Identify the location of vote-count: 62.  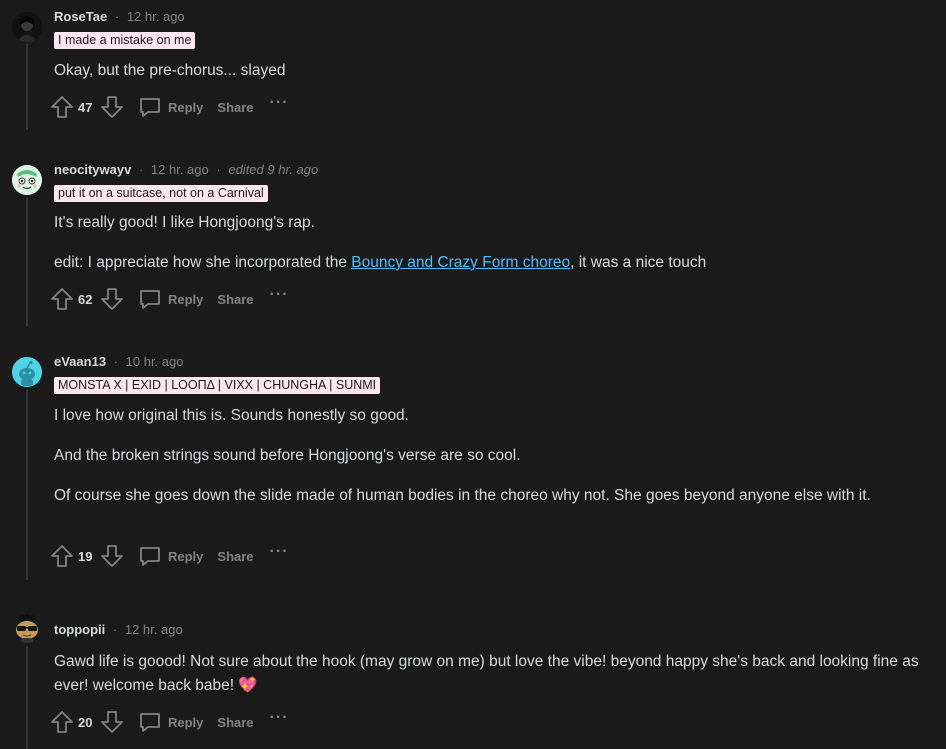
(85, 299).